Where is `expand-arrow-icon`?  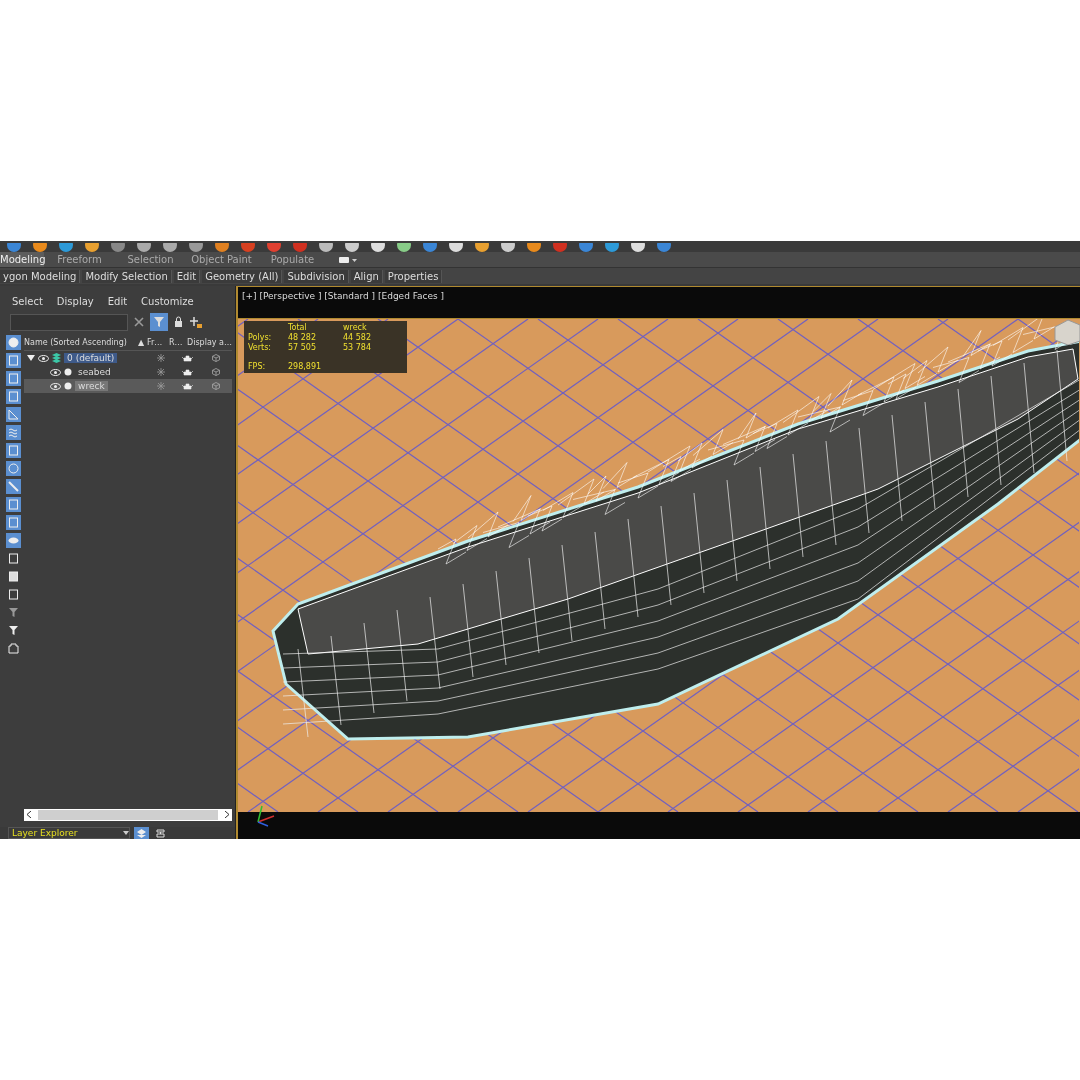 expand-arrow-icon is located at coordinates (31, 358).